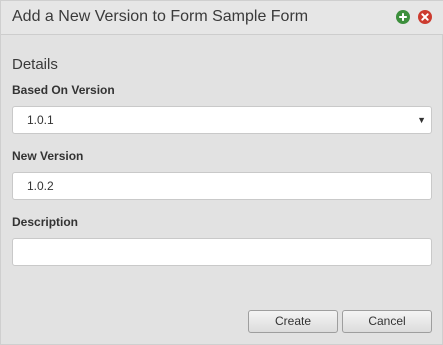 This screenshot has height=345, width=443. I want to click on create-button: Create, so click(293, 321).